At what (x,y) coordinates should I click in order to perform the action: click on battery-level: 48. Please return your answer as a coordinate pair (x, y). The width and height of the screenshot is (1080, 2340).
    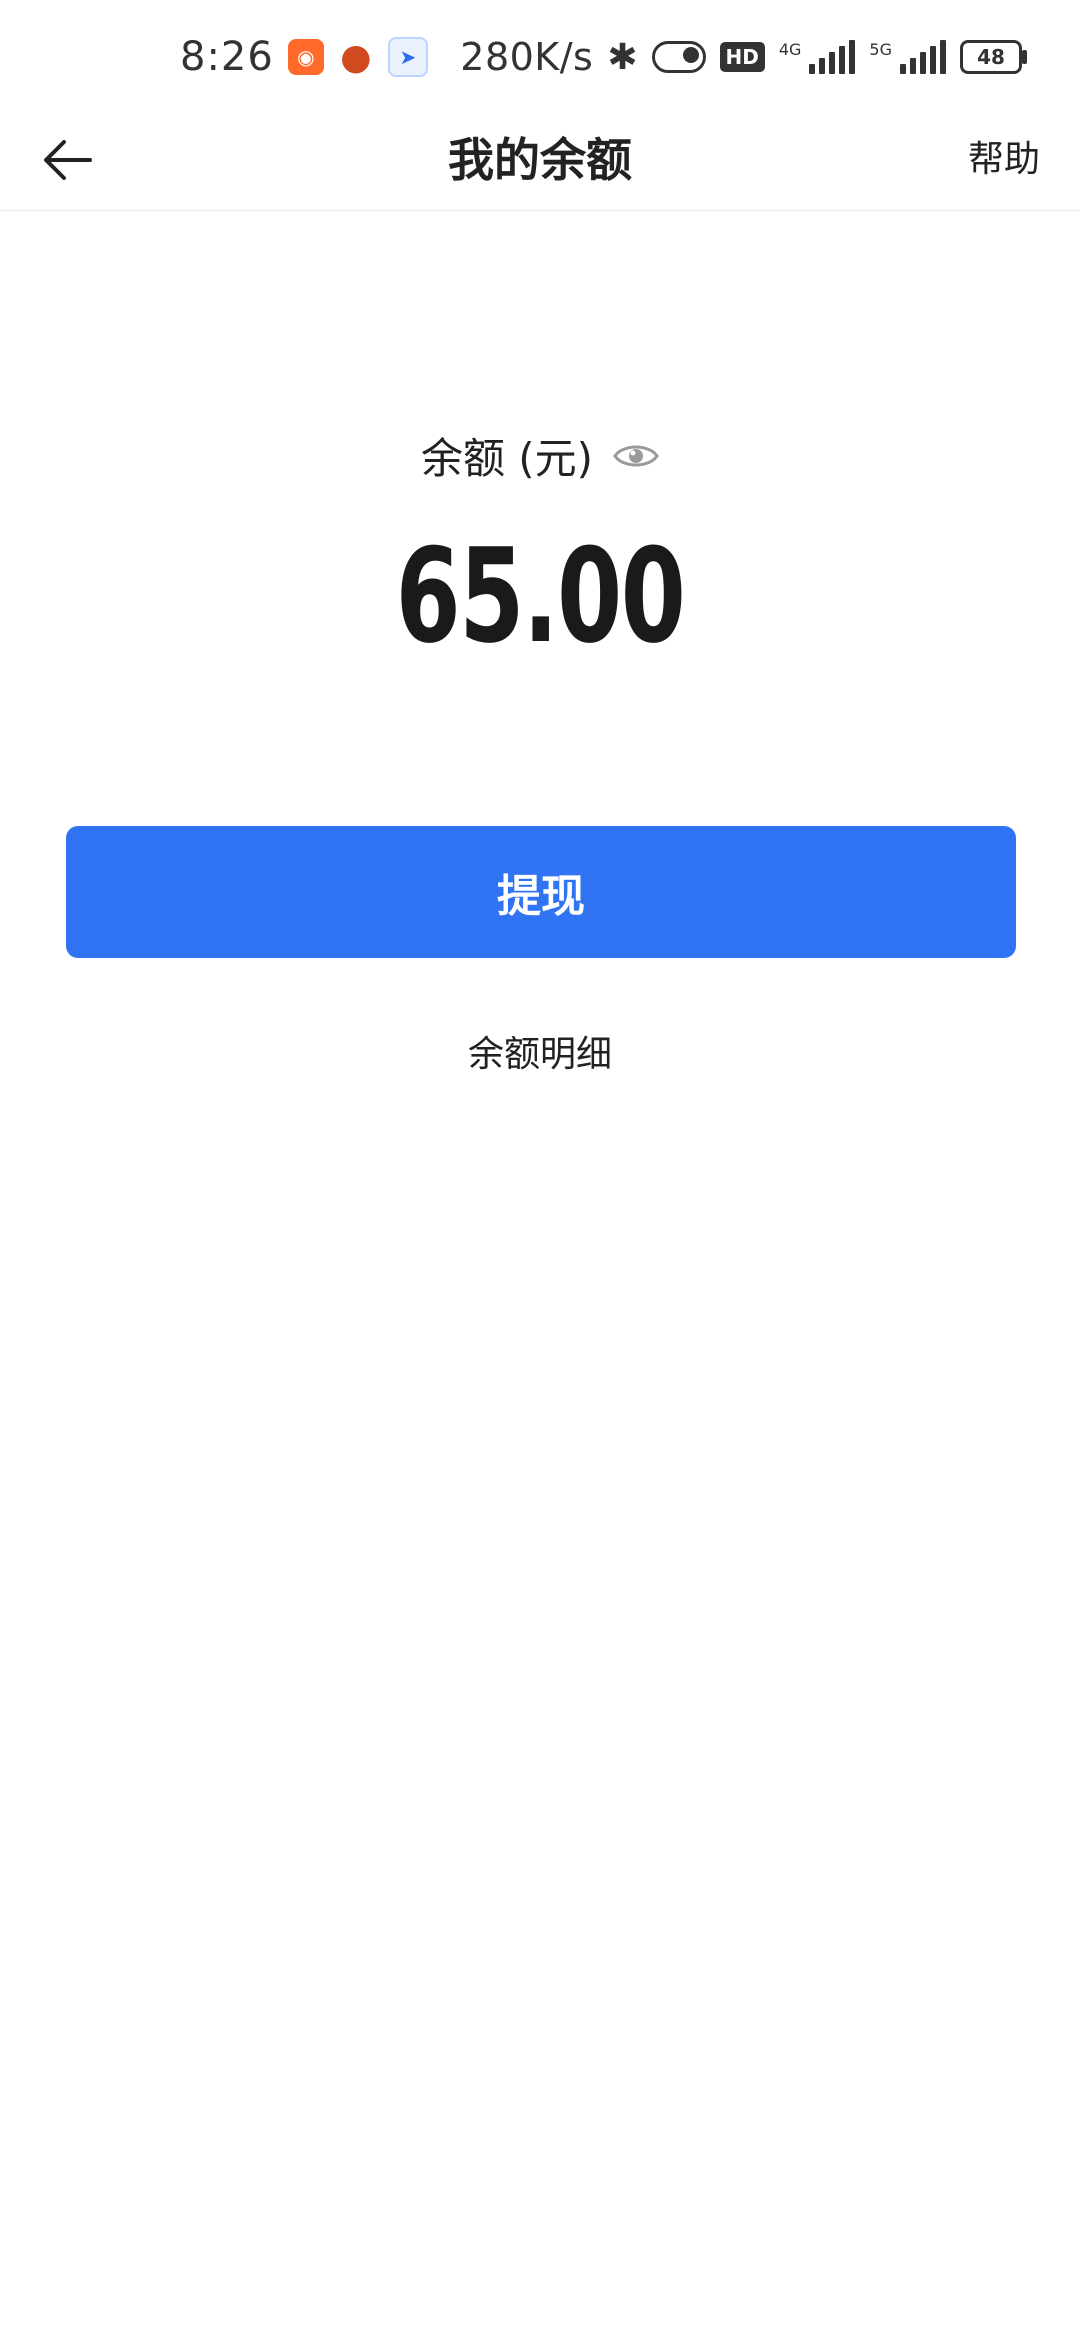
    Looking at the image, I should click on (991, 57).